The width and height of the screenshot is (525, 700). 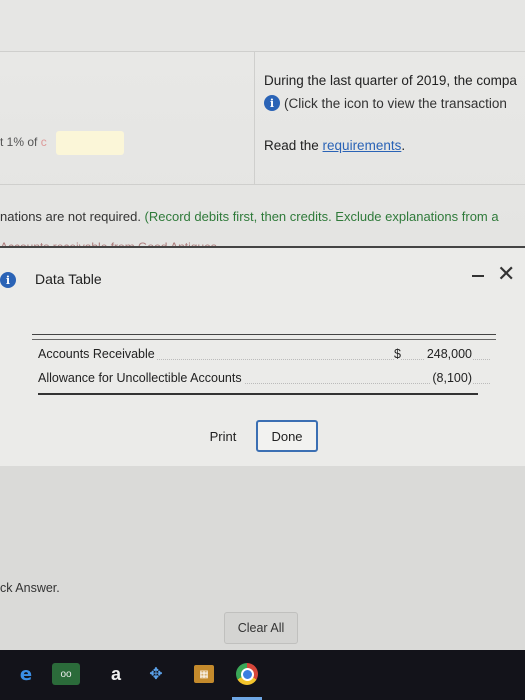 What do you see at coordinates (66, 674) in the screenshot?
I see `tripadvisor-icon: oo` at bounding box center [66, 674].